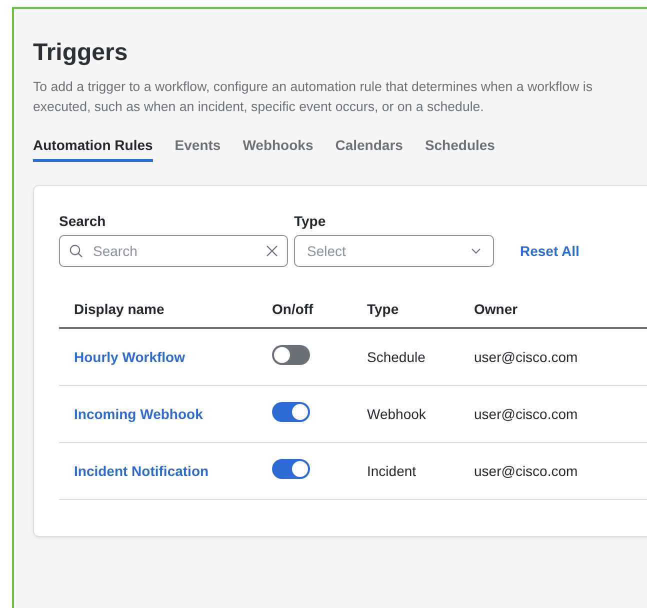  I want to click on table-cell: Webhook, so click(396, 414).